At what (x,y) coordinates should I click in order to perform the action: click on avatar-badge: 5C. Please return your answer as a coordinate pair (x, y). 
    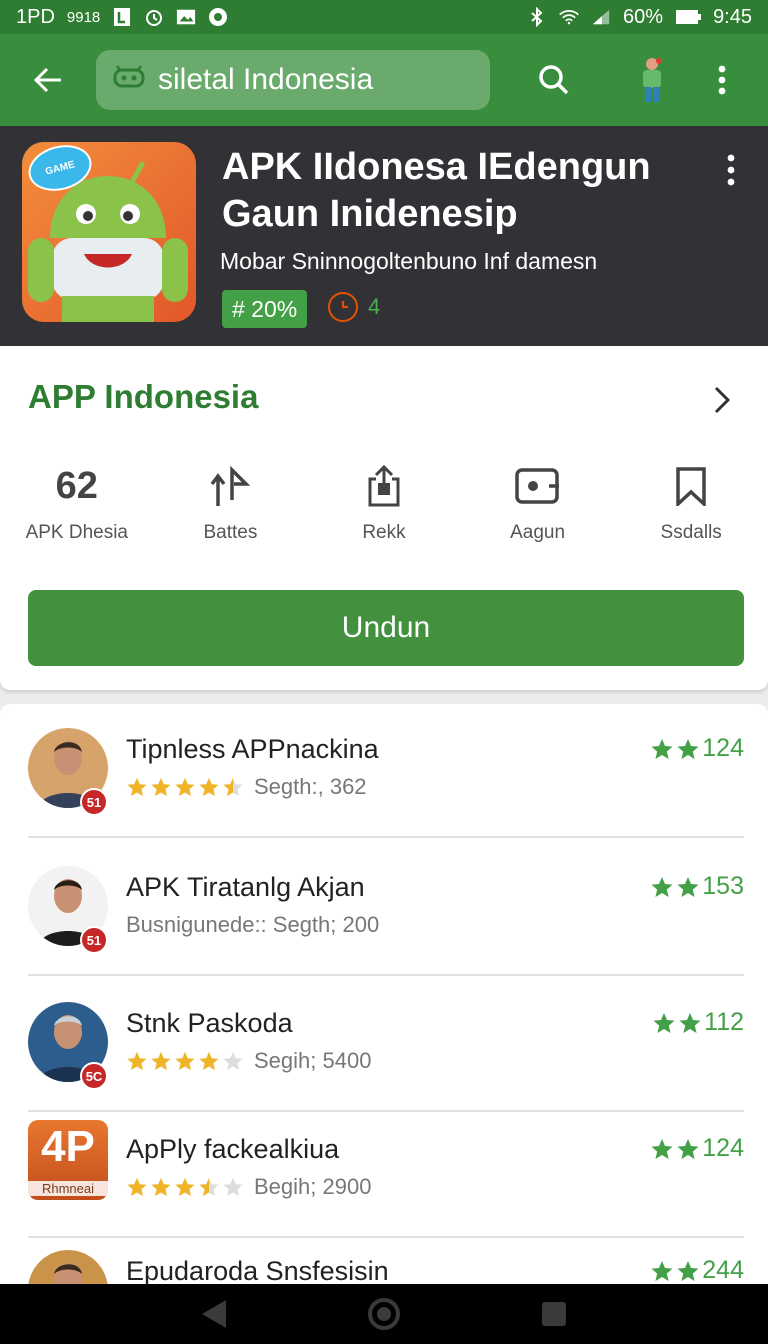
    Looking at the image, I should click on (94, 1076).